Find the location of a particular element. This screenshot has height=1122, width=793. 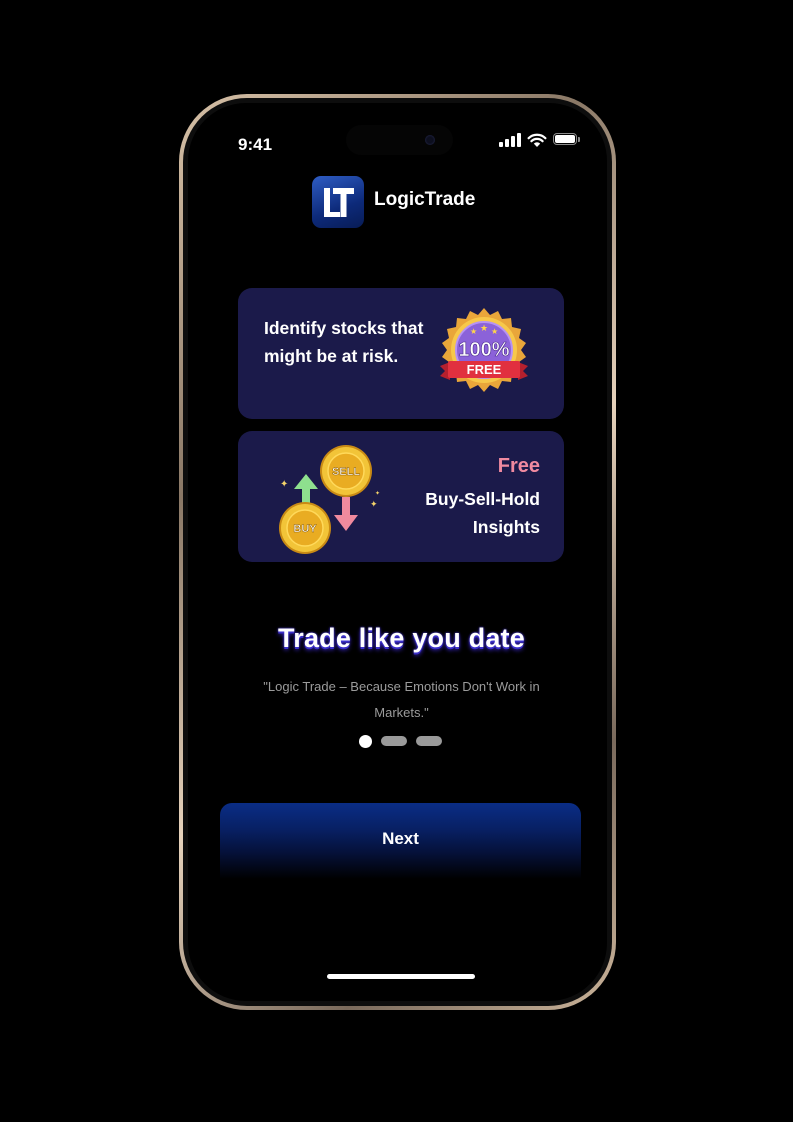

buy-sell-coins-icon: ✦ ✦ ✦ SELL BUY is located at coordinates (329, 499).